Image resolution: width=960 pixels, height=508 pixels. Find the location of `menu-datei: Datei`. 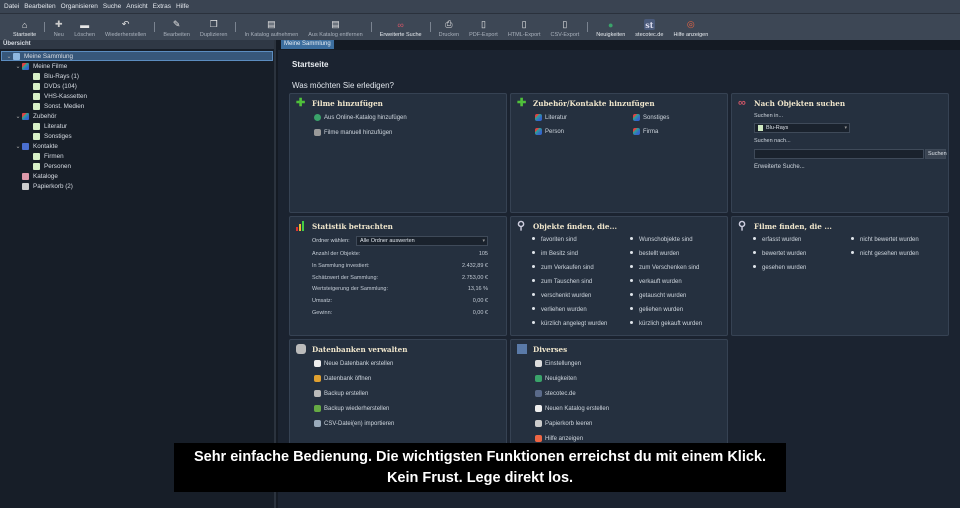

menu-datei: Datei is located at coordinates (11, 6).